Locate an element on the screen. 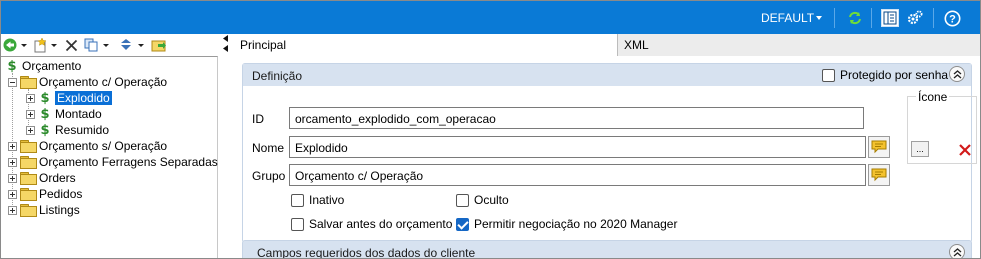 Image resolution: width=981 pixels, height=259 pixels. tree-item-pedidos: Pedidos is located at coordinates (45, 194).